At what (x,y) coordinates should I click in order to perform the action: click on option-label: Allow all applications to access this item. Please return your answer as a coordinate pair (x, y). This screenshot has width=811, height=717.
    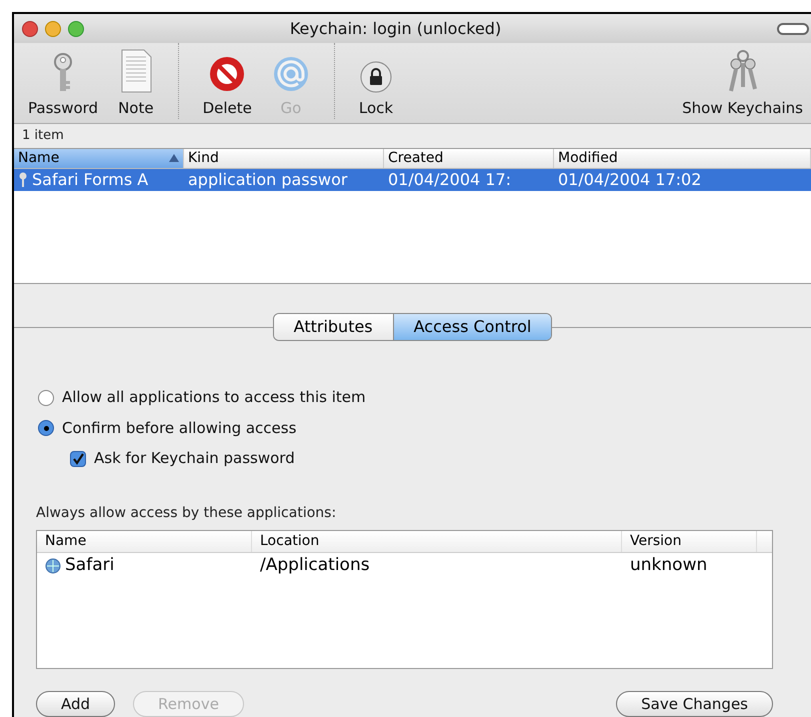
    Looking at the image, I should click on (214, 397).